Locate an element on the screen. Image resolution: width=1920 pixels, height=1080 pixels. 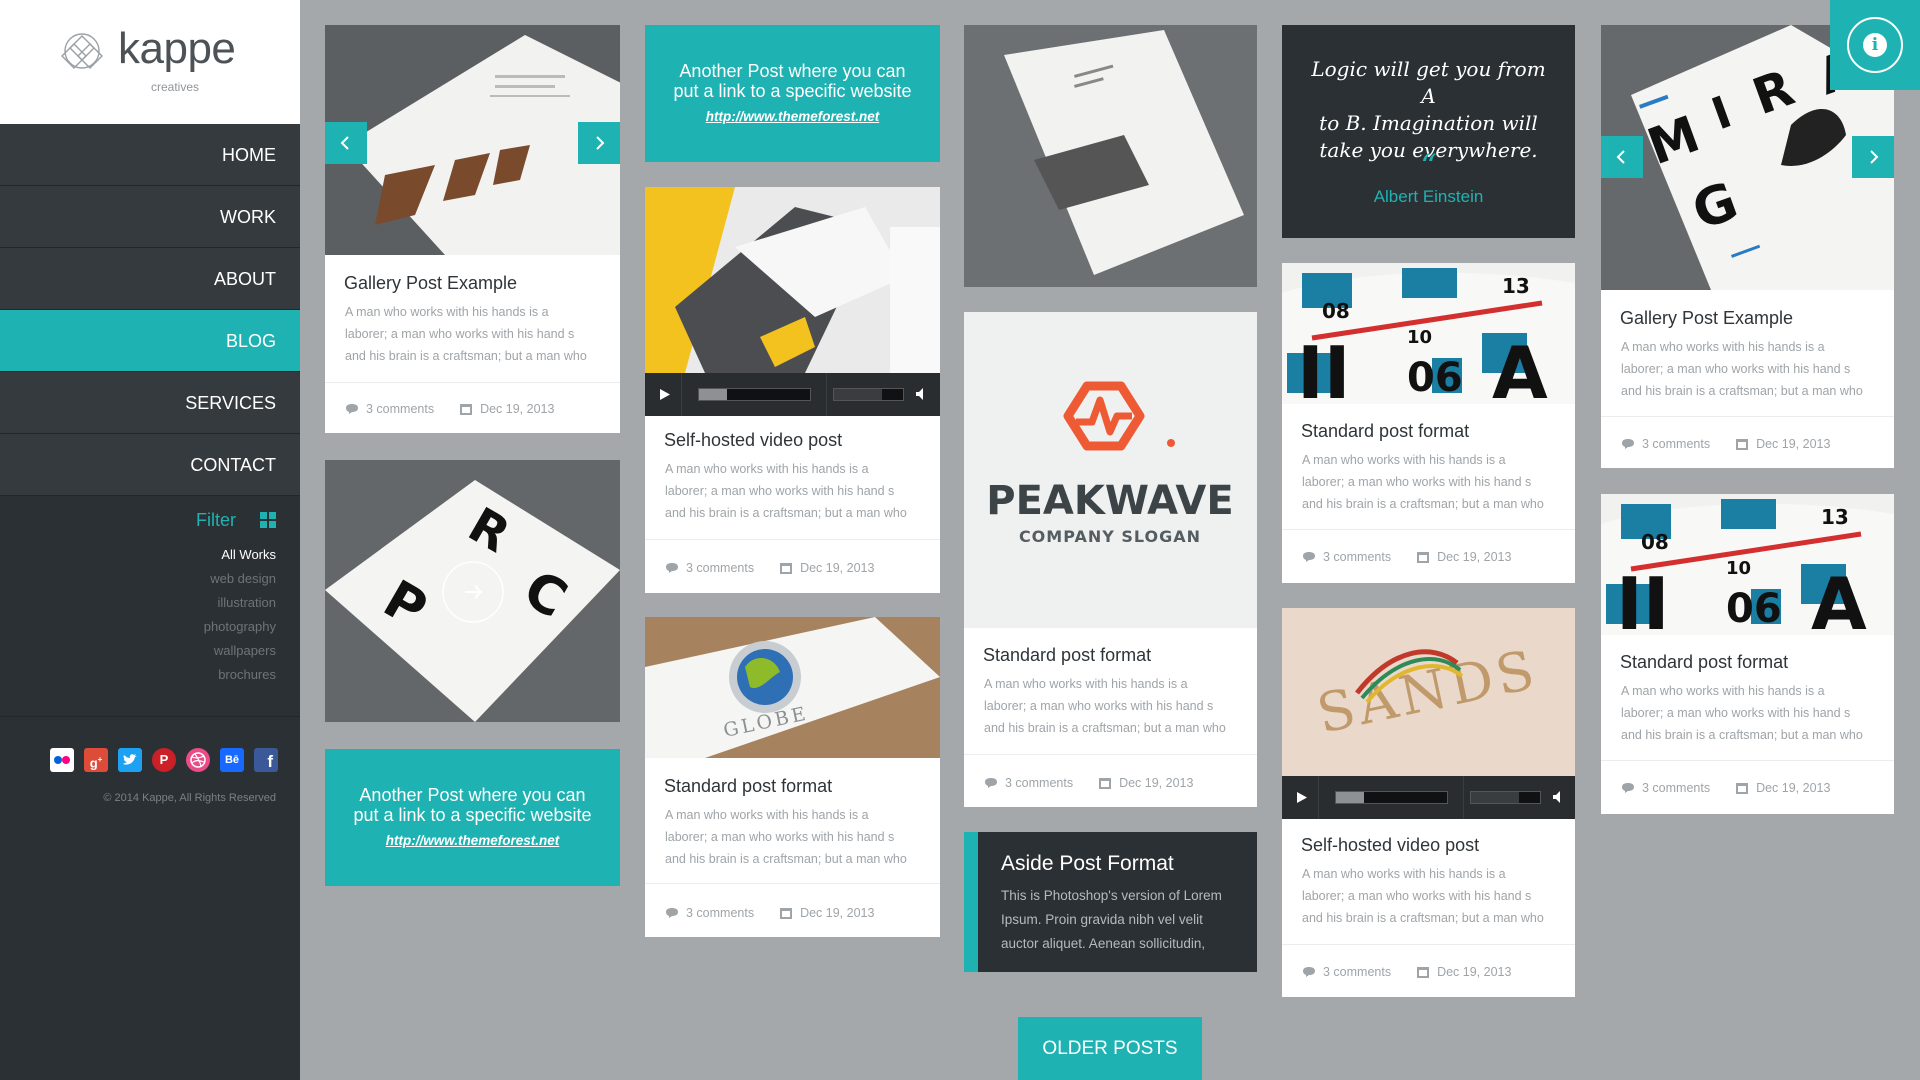
filter-item-web-design: web design is located at coordinates (150, 579).